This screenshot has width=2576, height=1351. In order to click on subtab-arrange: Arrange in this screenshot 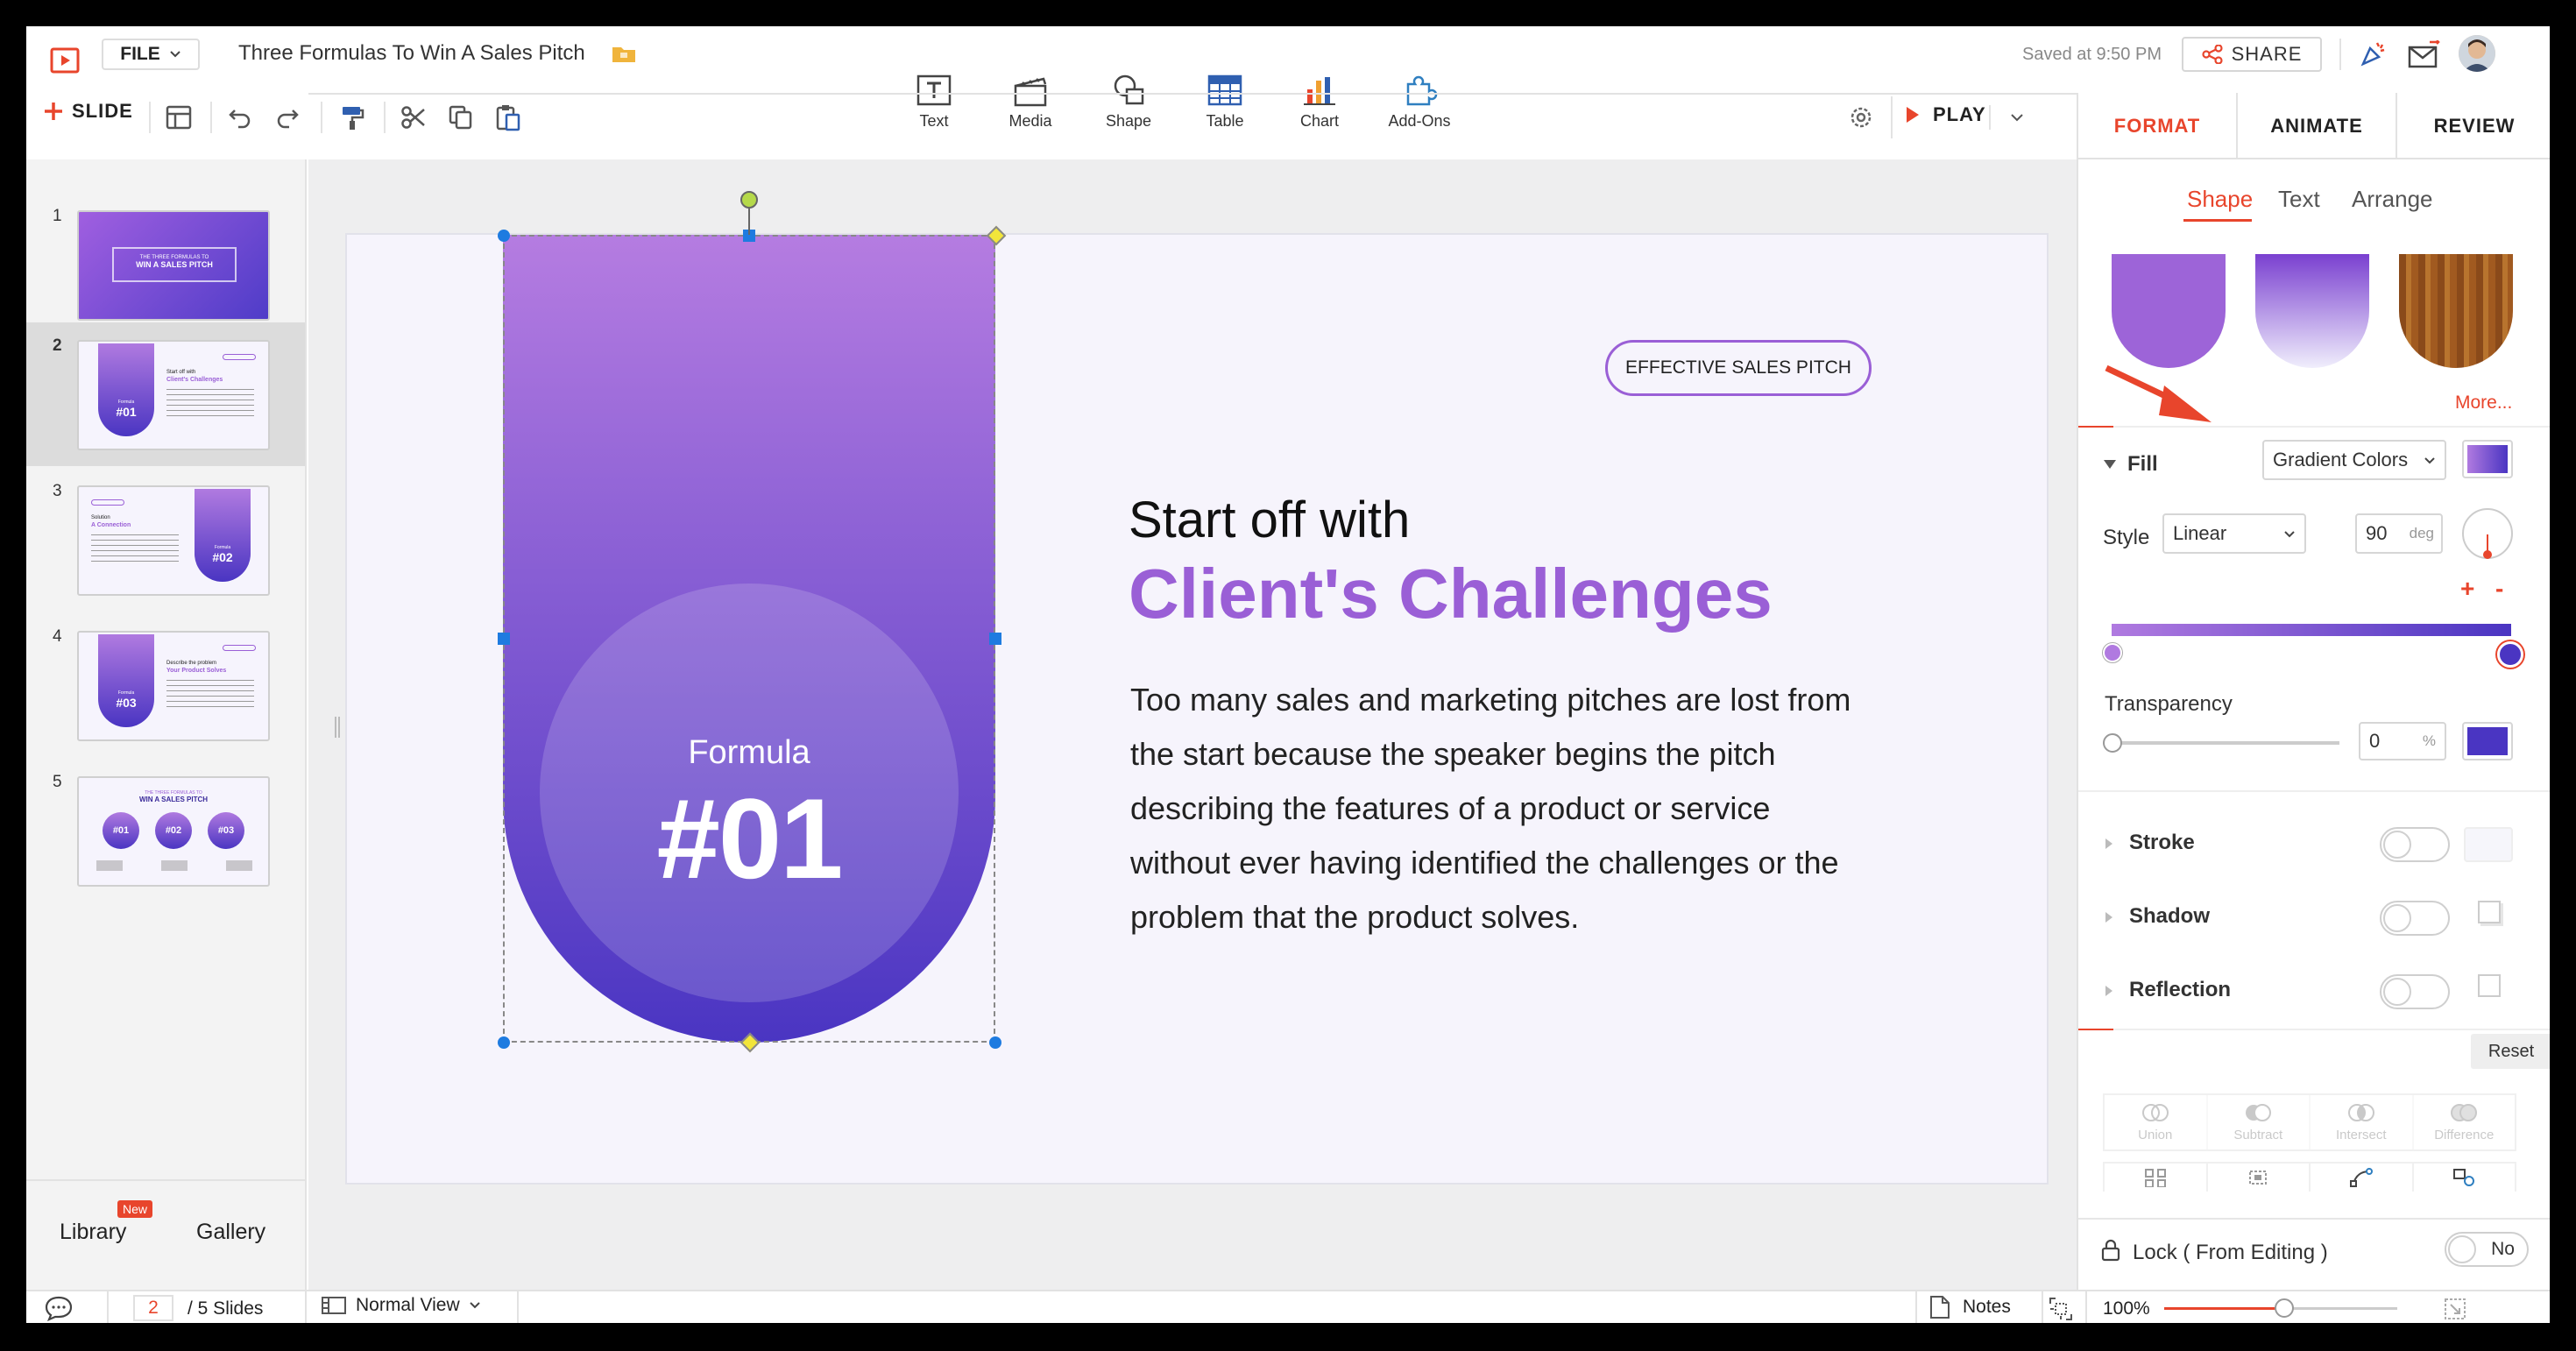, I will do `click(2392, 199)`.